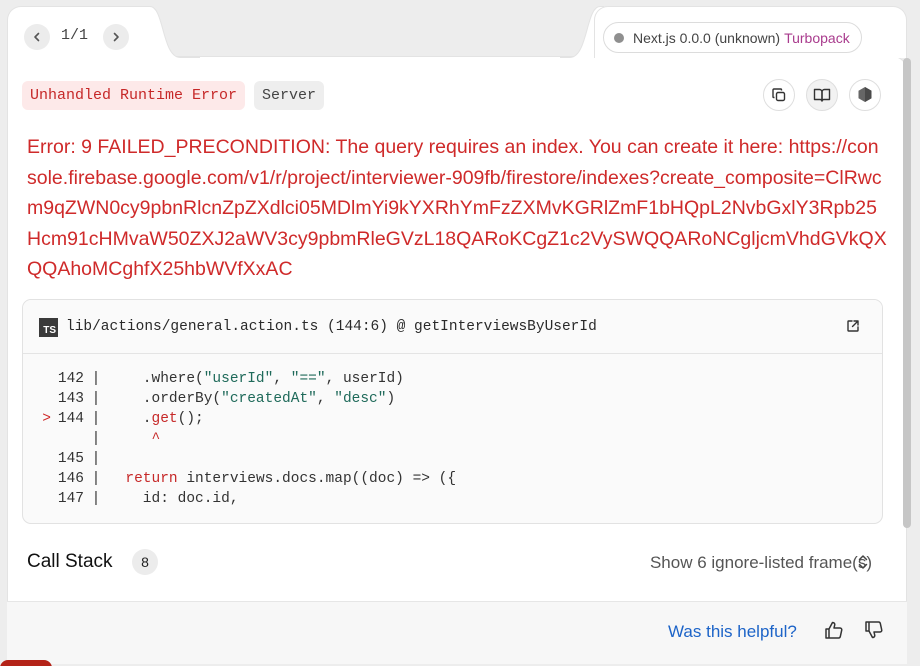 This screenshot has width=920, height=666. I want to click on environment-badge: Server, so click(289, 95).